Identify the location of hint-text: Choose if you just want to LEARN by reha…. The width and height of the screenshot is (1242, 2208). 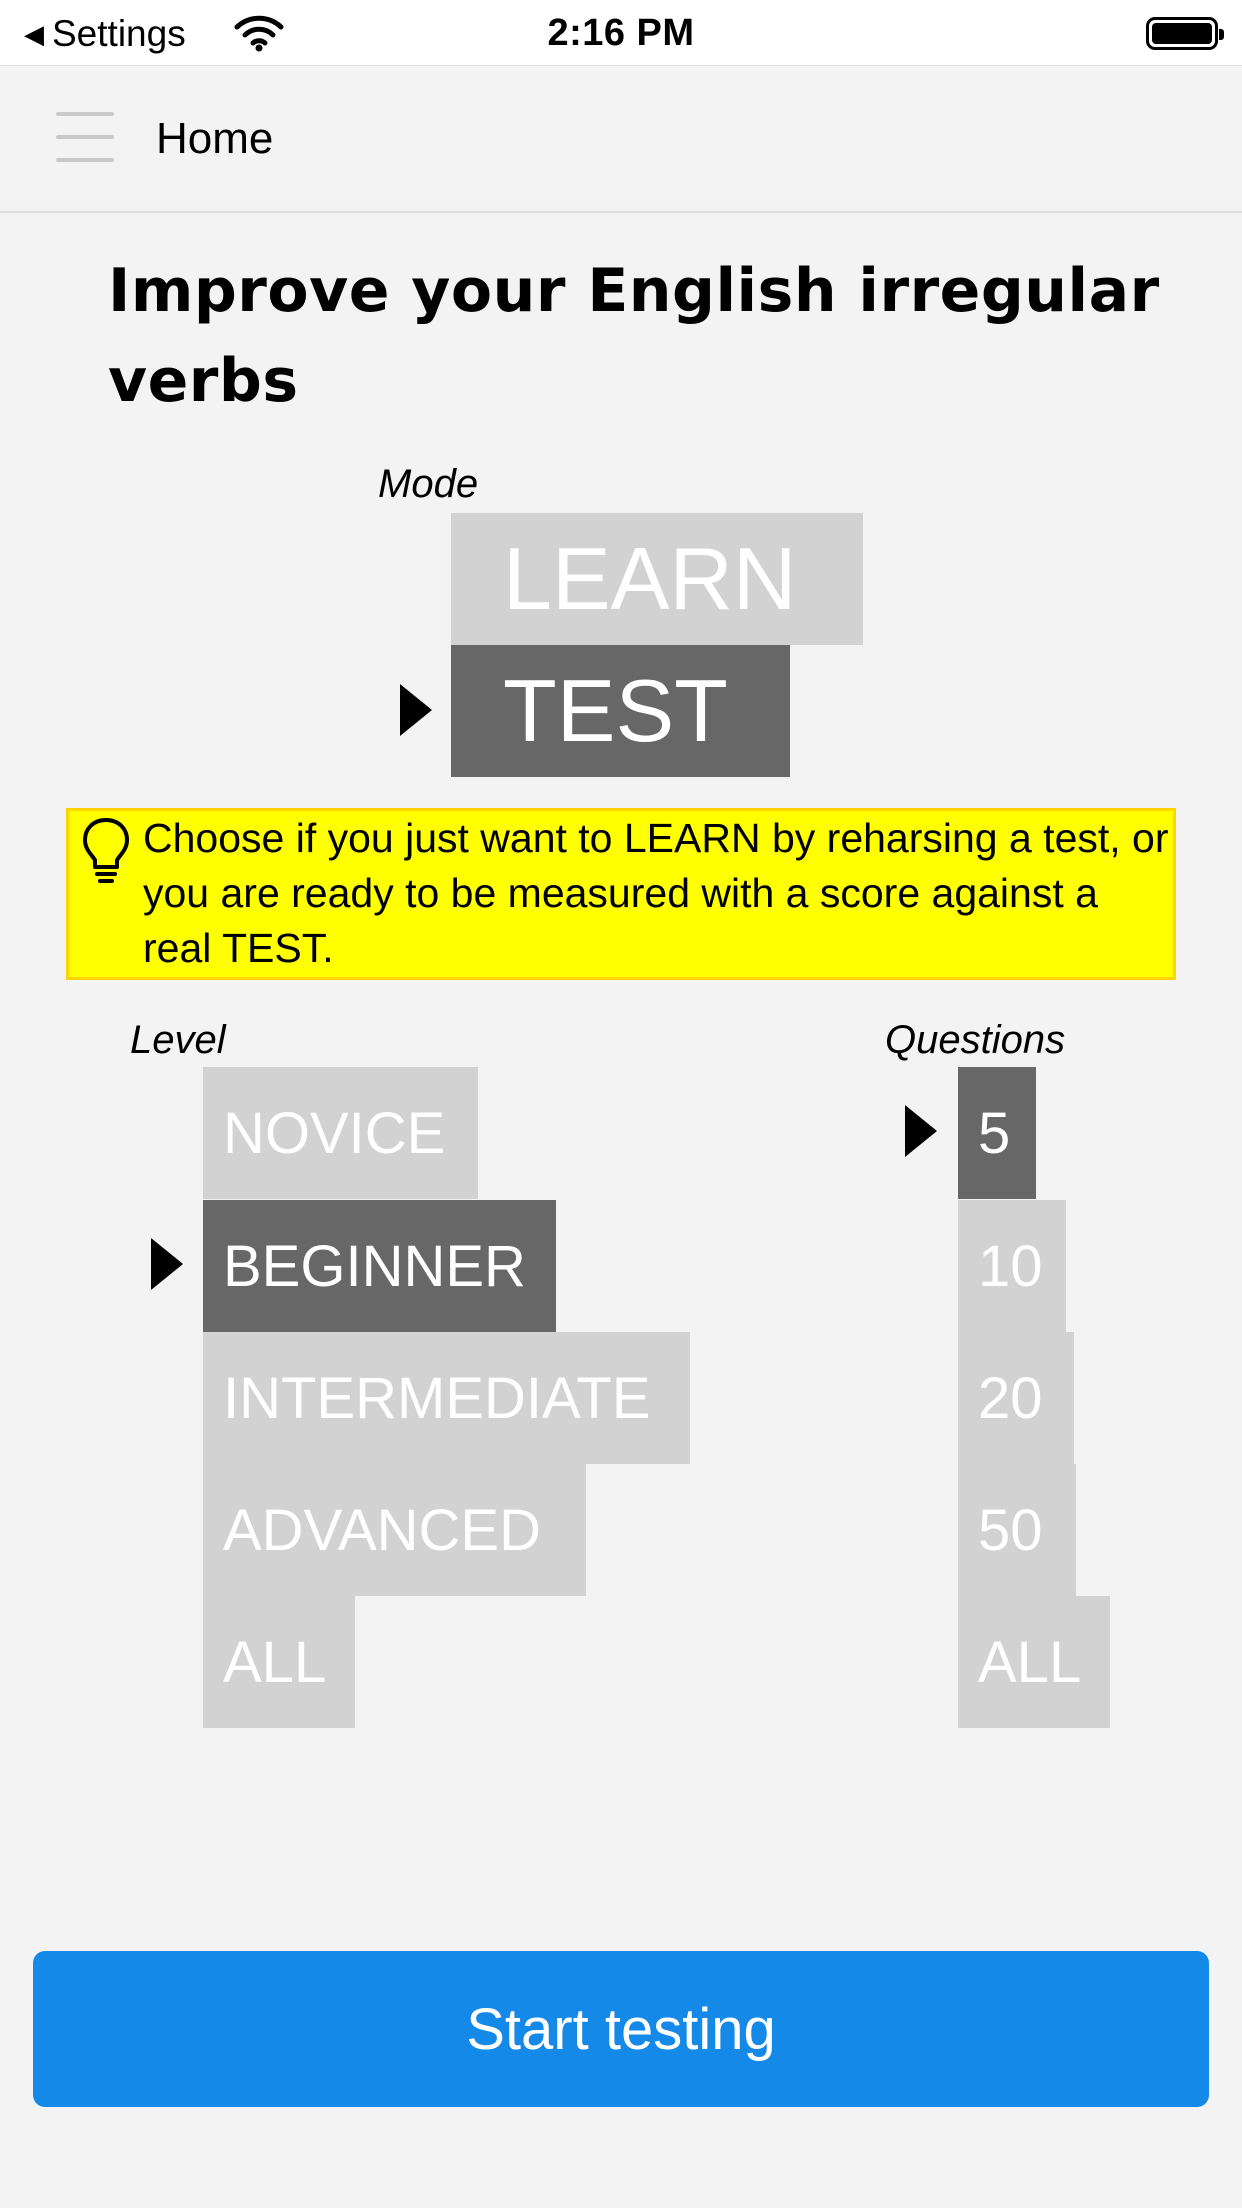
(656, 893).